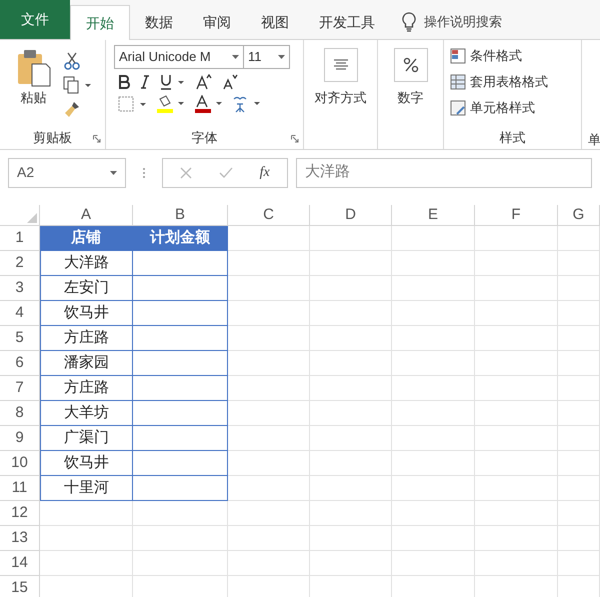  Describe the element at coordinates (86, 313) in the screenshot. I see `table-cell: 饮马井` at that location.